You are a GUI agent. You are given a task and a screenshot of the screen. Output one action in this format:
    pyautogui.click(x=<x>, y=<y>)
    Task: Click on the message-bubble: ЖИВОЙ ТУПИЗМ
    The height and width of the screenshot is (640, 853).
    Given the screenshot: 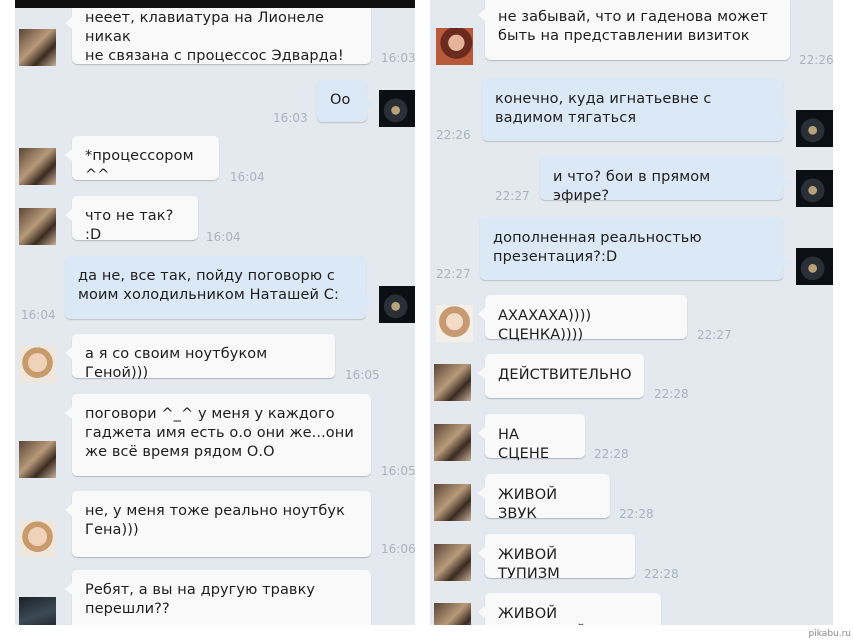 What is the action you would take?
    pyautogui.click(x=556, y=558)
    